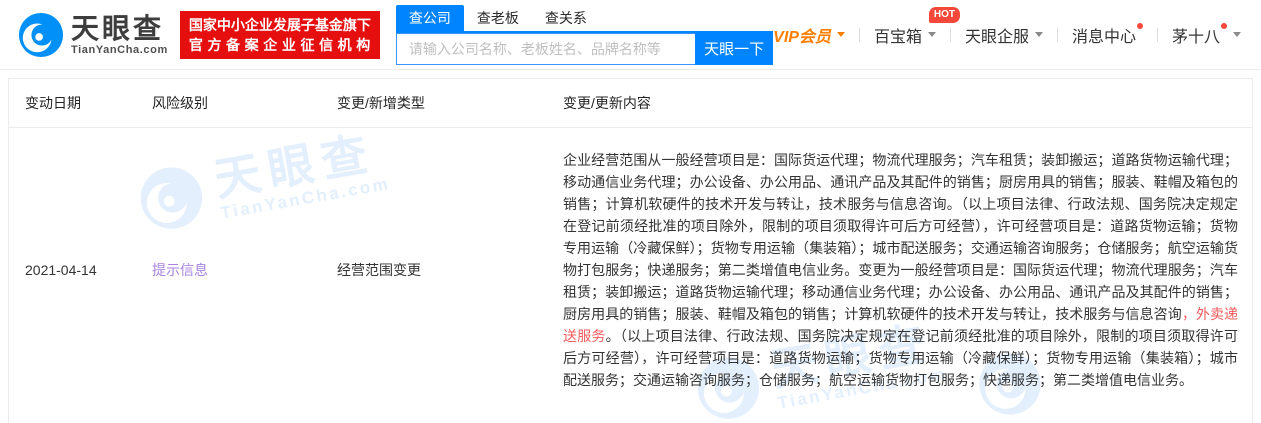 This screenshot has width=1261, height=423. What do you see at coordinates (279, 24) in the screenshot?
I see `certification-badge-line1: 国家中小企业发展子基金旗下` at bounding box center [279, 24].